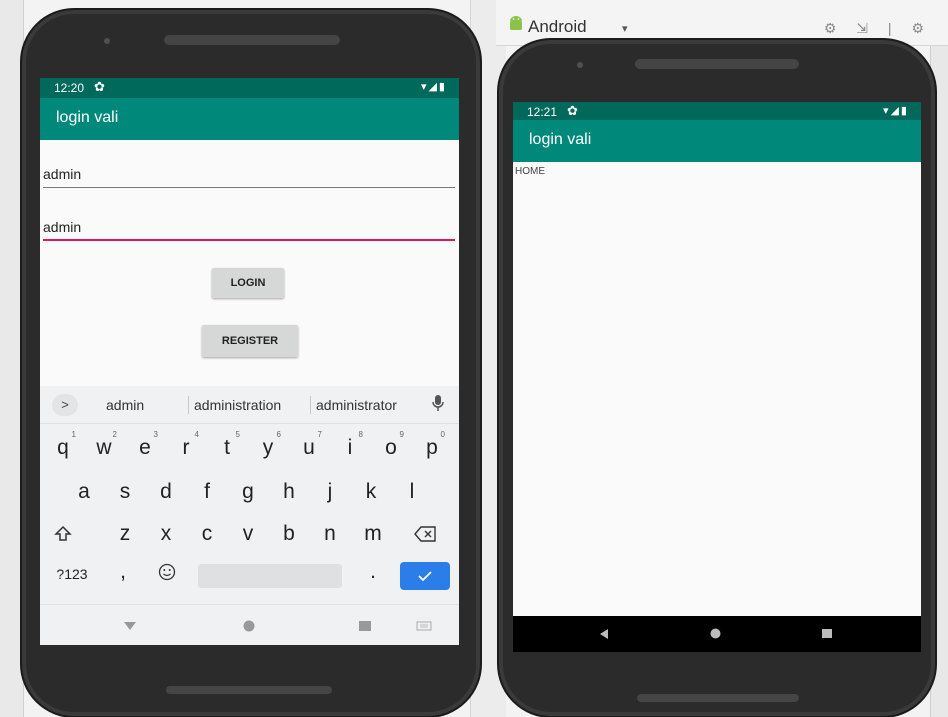  I want to click on keyboard-row-1: q1 w2 e3 r4 t5 y6 u7 i8 o9 p0, so click(249, 450).